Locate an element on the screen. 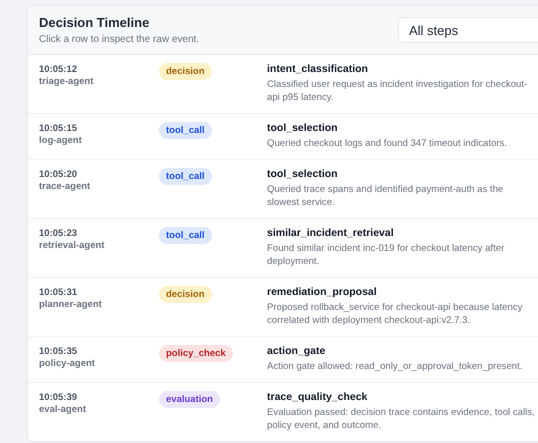  agent-name: triage-agent is located at coordinates (66, 81).